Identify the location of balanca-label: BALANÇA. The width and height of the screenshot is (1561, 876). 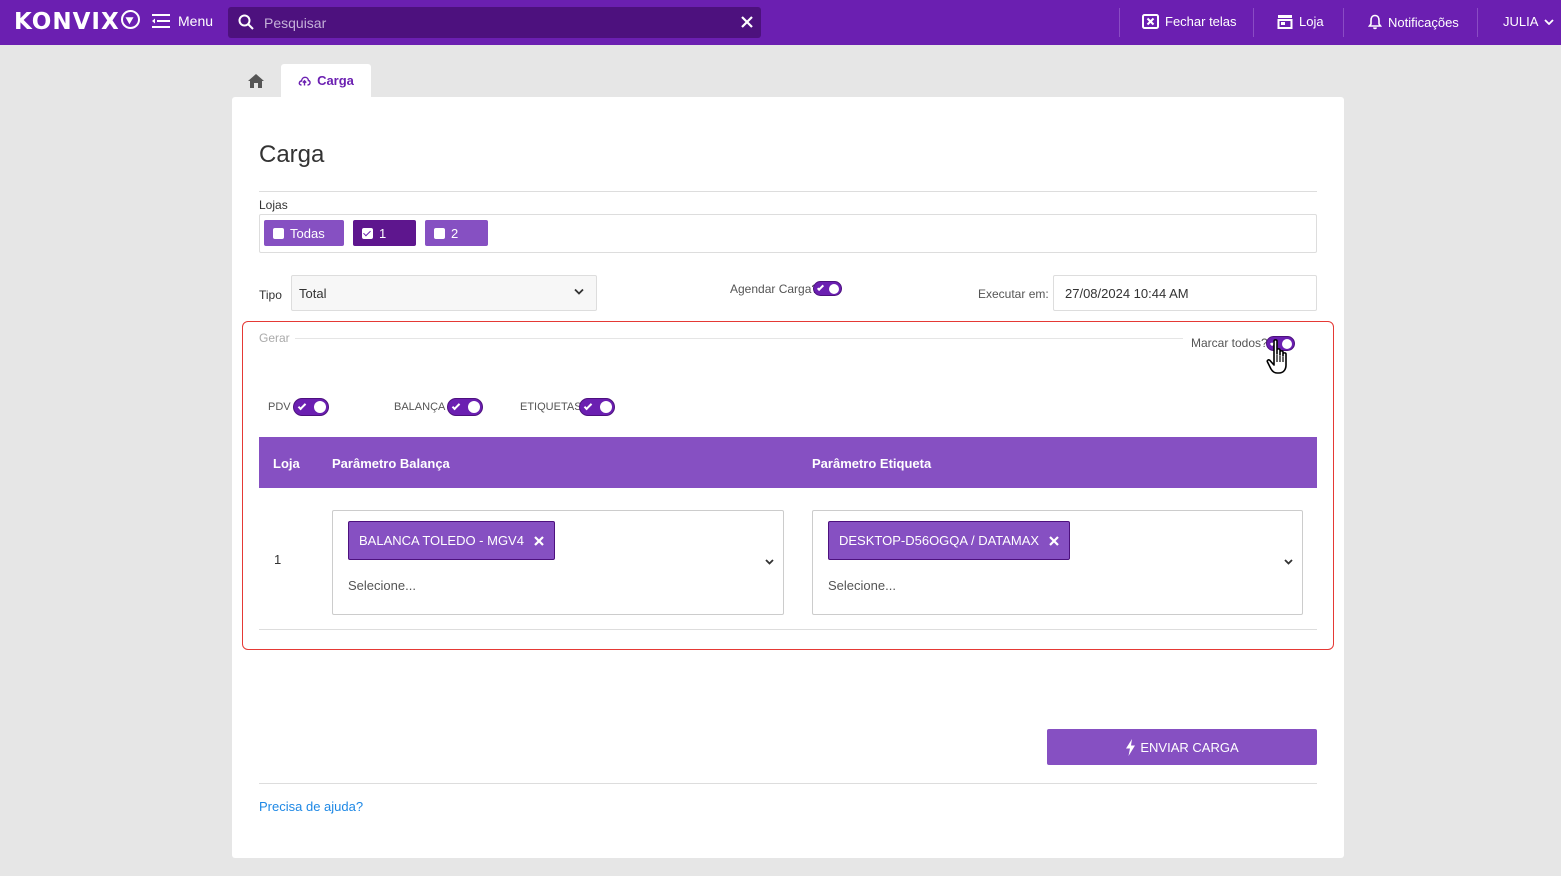
(420, 407).